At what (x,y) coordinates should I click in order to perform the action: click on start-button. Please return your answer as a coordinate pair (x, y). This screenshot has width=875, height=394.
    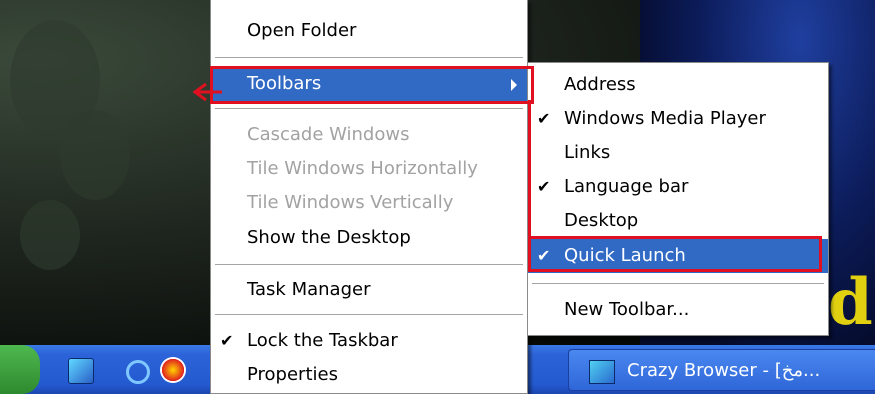
    Looking at the image, I should click on (20, 369).